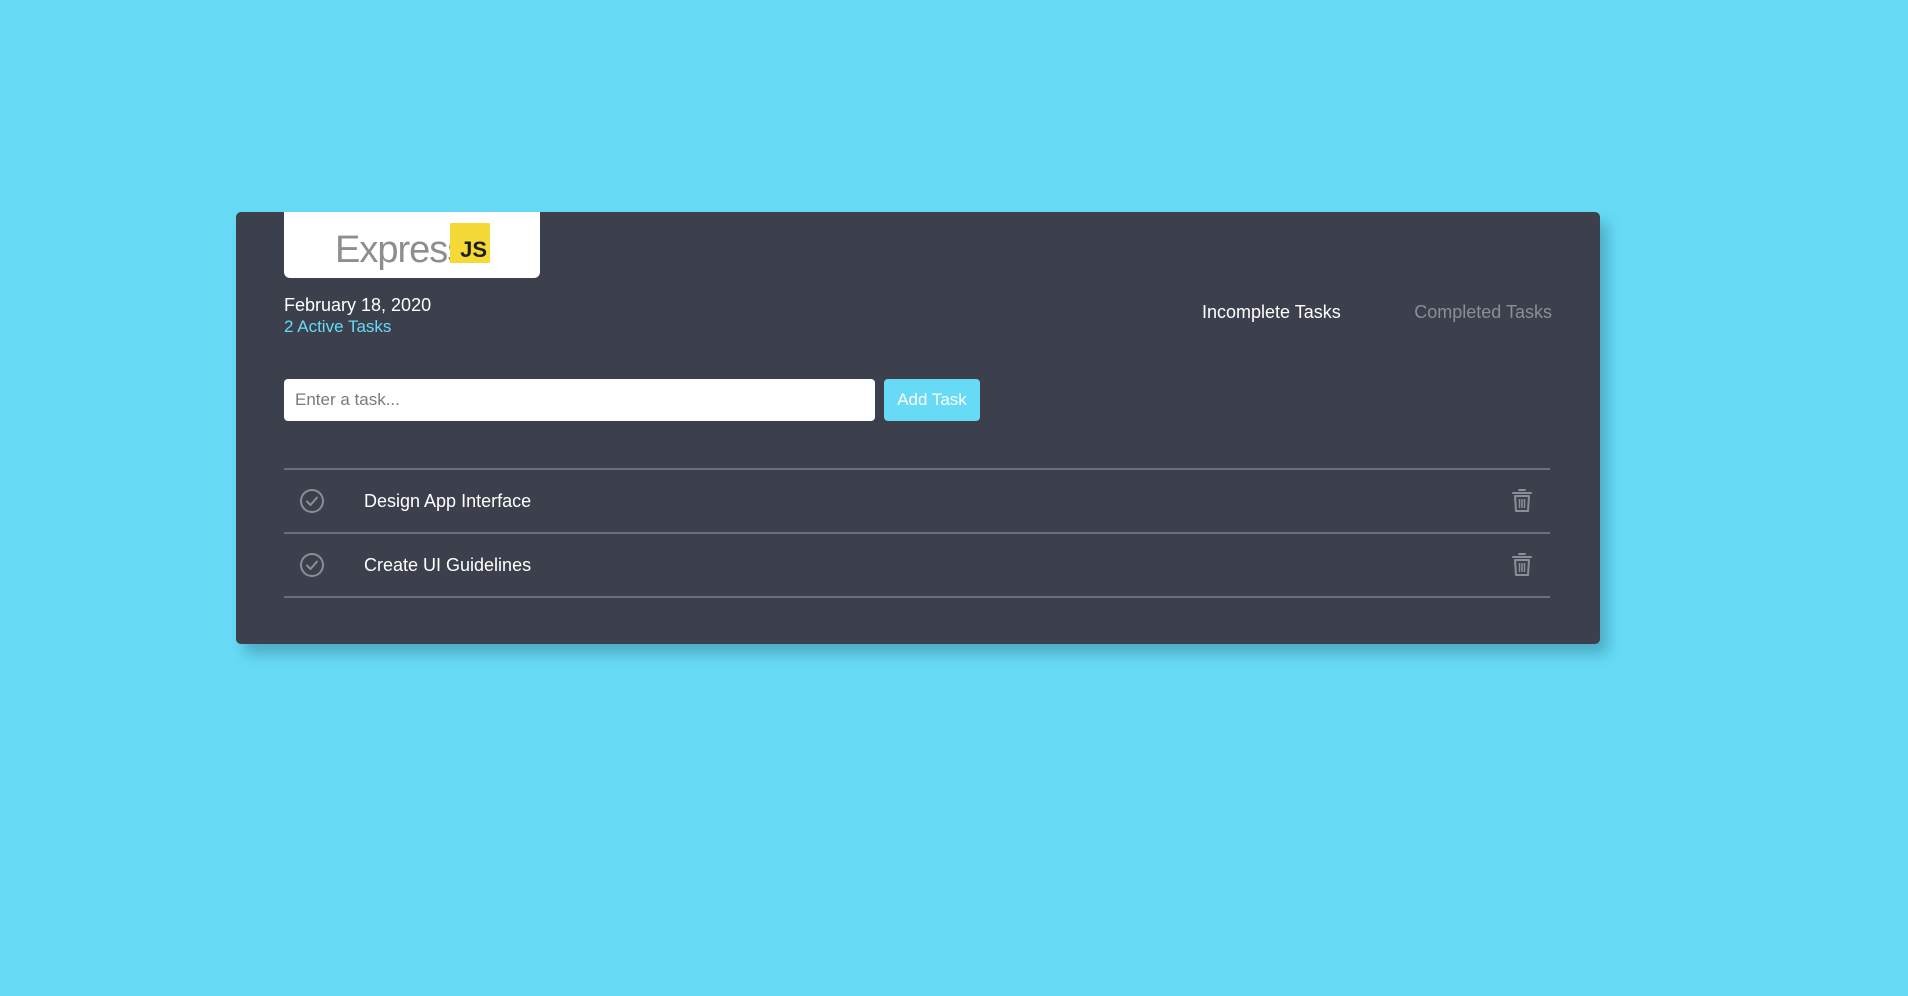  I want to click on logo-text: Express, so click(400, 250).